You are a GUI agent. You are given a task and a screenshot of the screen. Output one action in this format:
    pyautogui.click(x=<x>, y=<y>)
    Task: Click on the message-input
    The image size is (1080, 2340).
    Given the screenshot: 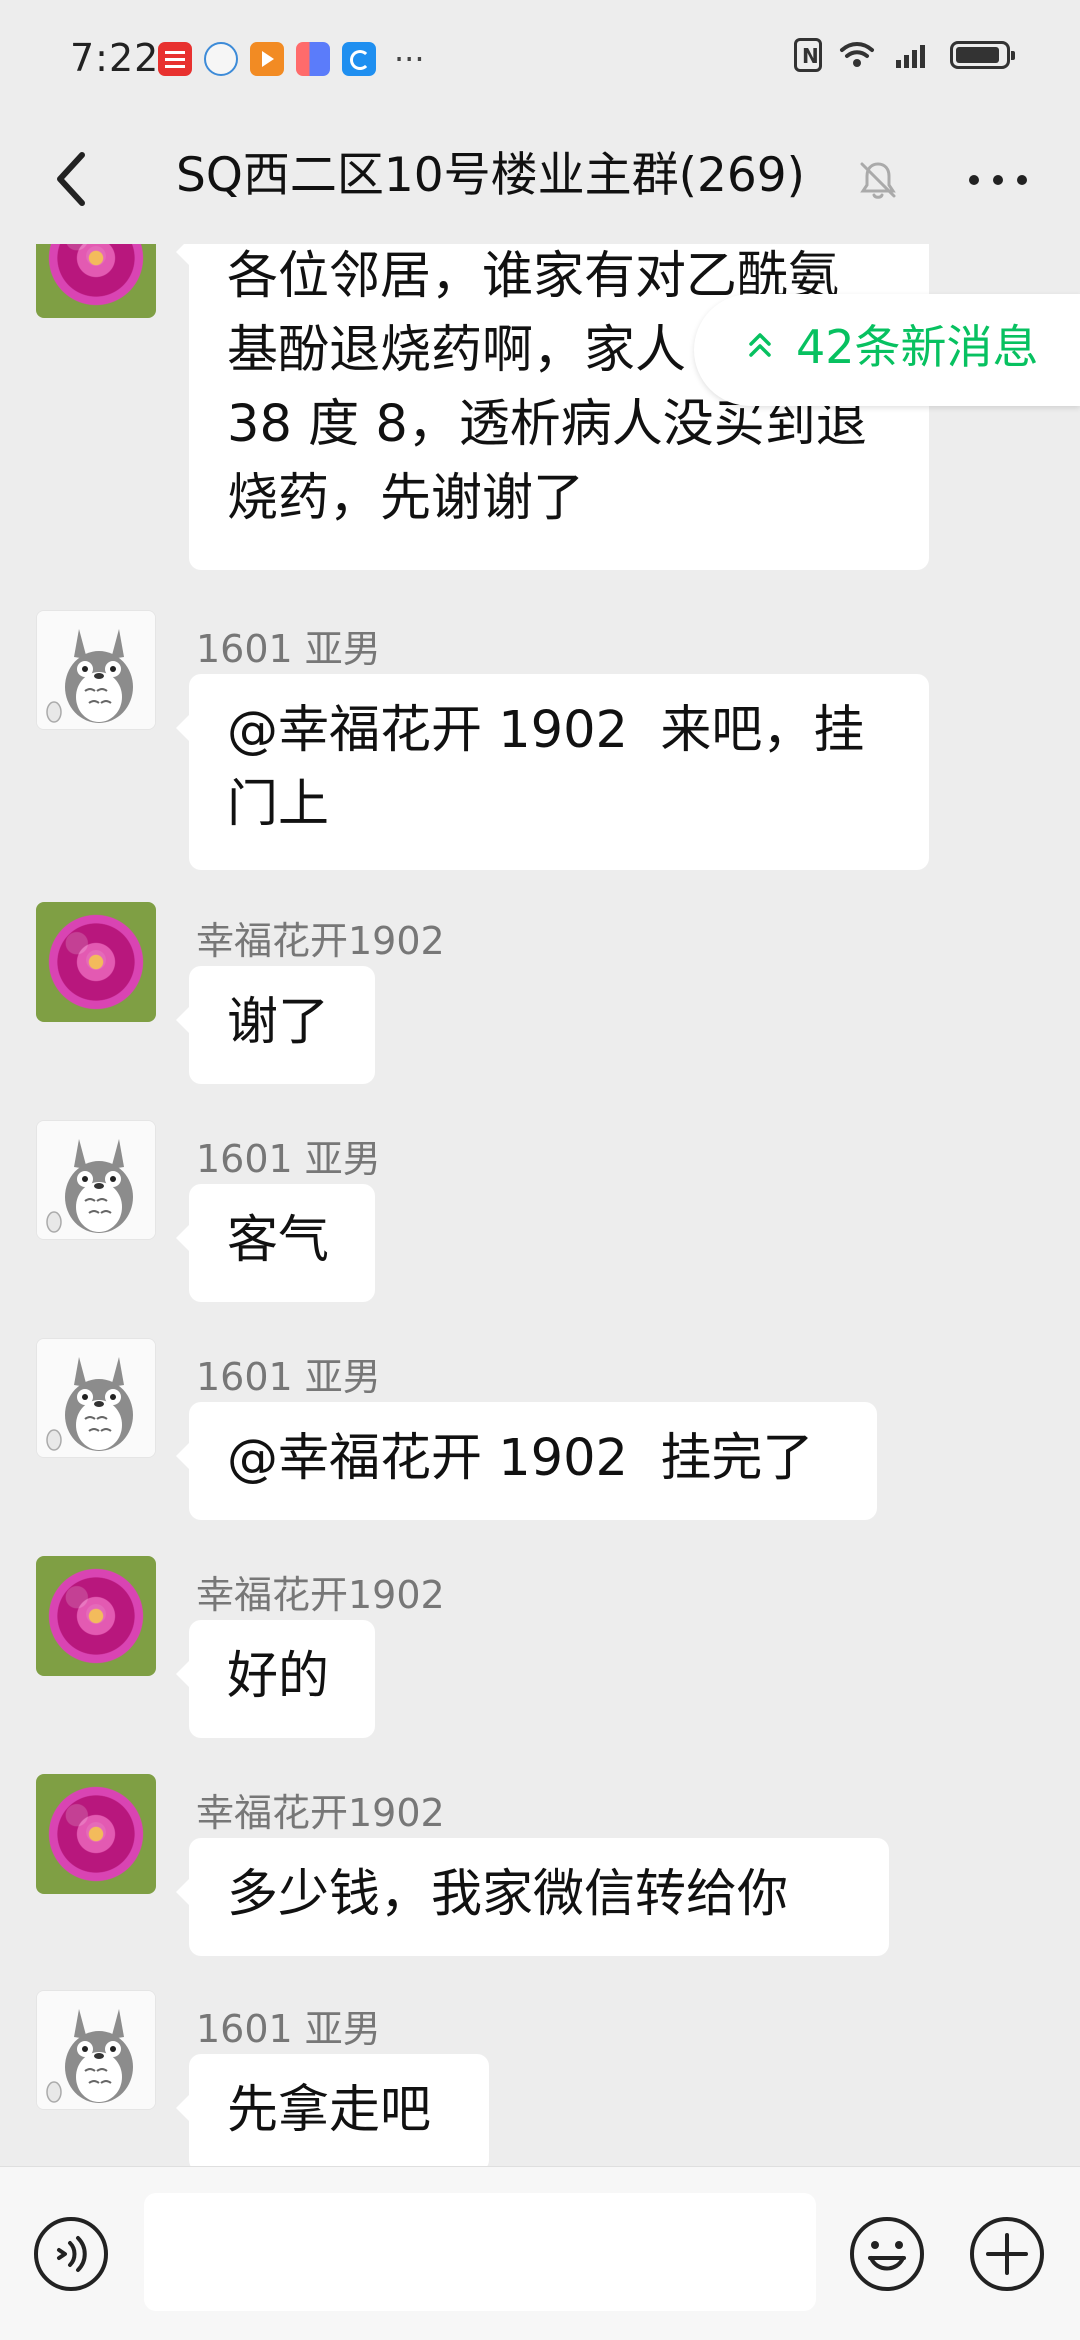 What is the action you would take?
    pyautogui.click(x=480, y=2252)
    